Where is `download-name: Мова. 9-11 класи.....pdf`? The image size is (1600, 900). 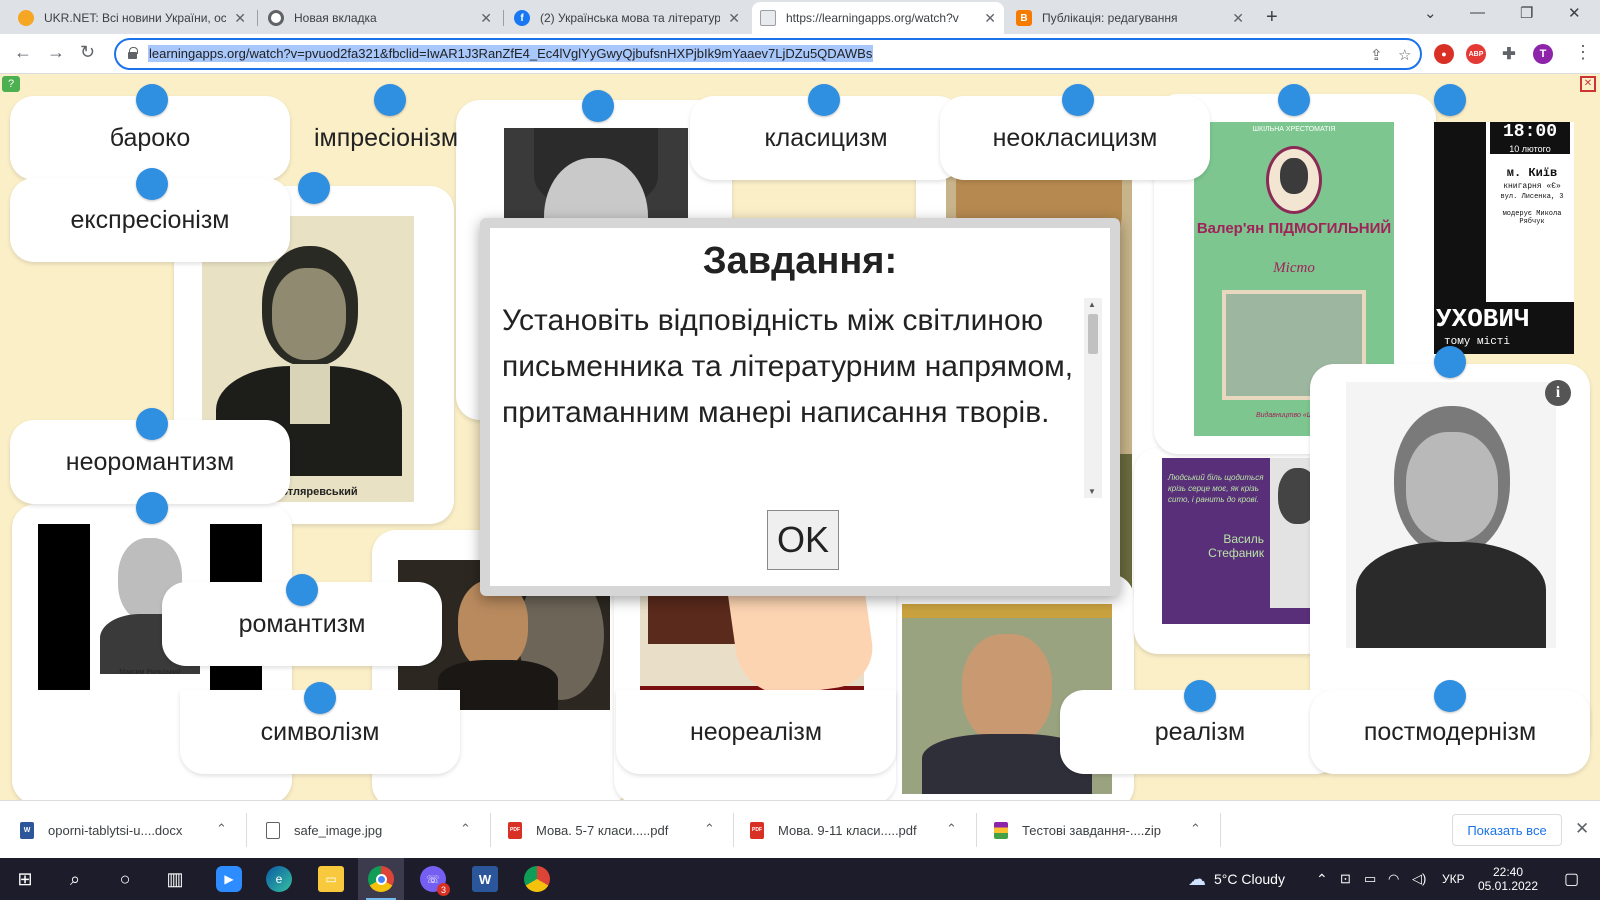
download-name: Мова. 9-11 класи.....pdf is located at coordinates (847, 830).